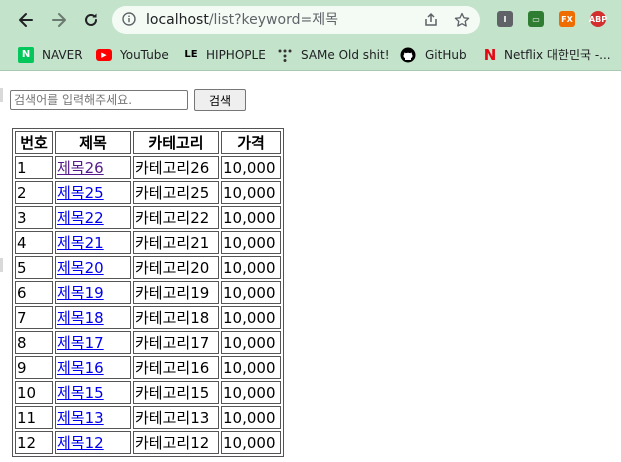 Image resolution: width=621 pixels, height=462 pixels. I want to click on table-row: 7 제목18 카테고리18 10,000, so click(148, 317).